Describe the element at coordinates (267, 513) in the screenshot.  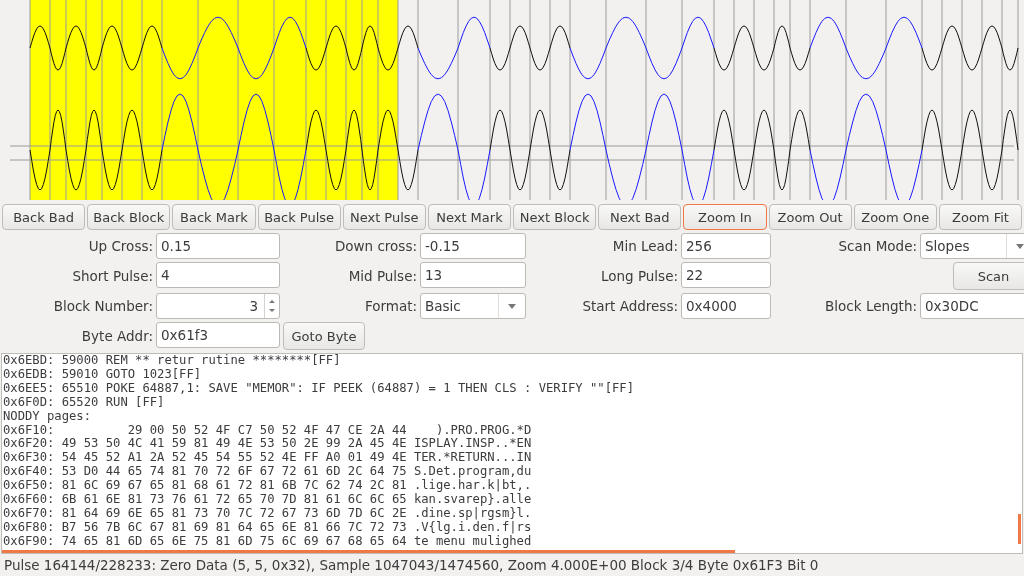
I see `listing-line: 0x6F70: 81 64 69 6E 65 81 73 70 7C 72 67 73 6D 7D 6C 2E .dine.sp|rgsm}l.` at that location.